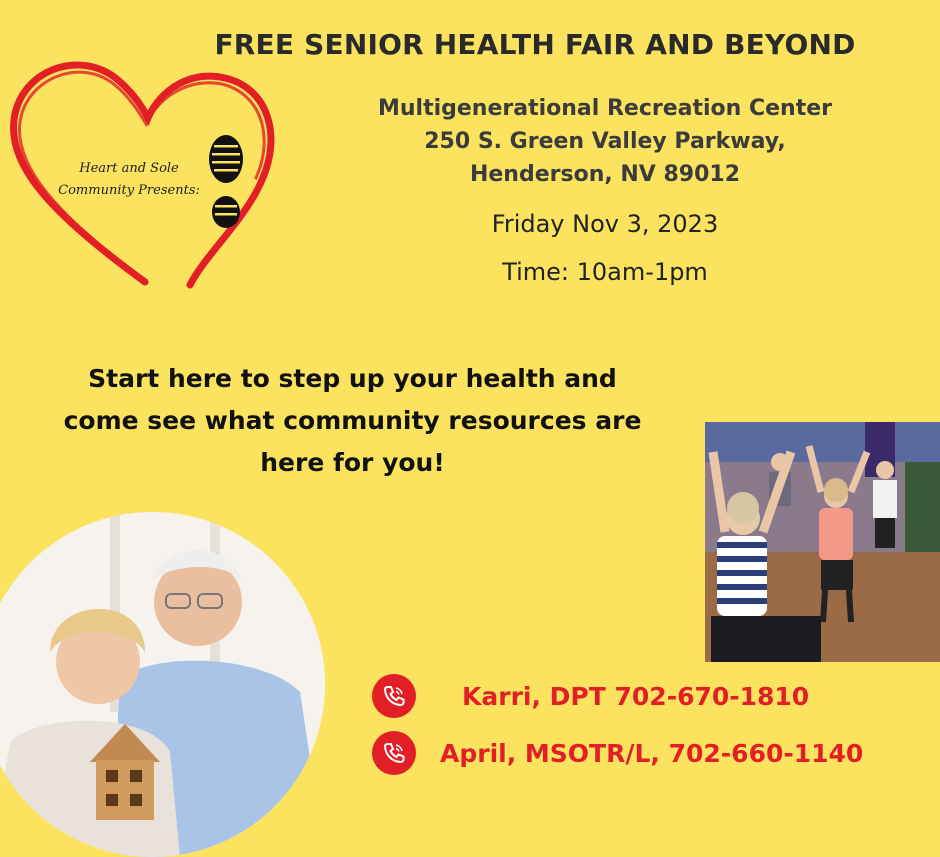  Describe the element at coordinates (352, 462) in the screenshot. I see `tagline-line-3: here for you!` at that location.